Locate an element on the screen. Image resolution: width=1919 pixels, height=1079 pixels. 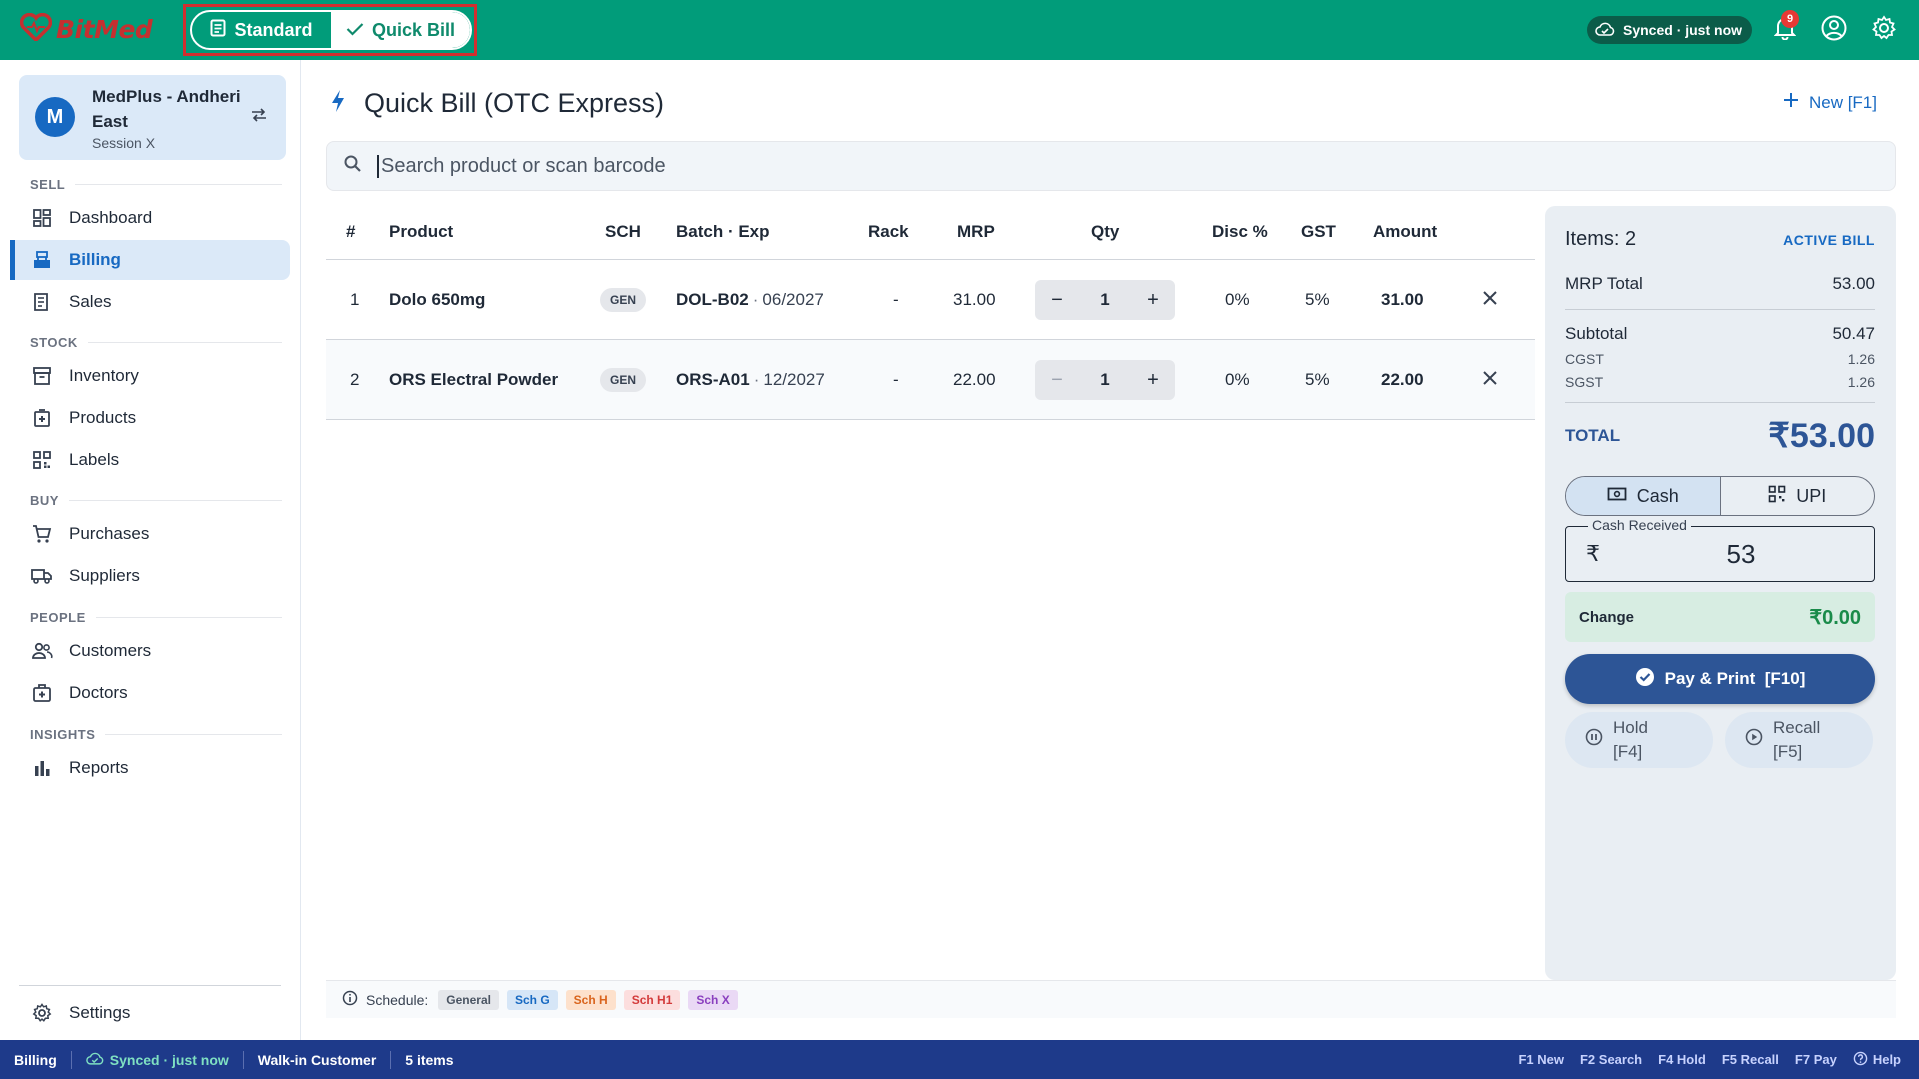
quantity-stepper: − 1 + is located at coordinates (1105, 300).